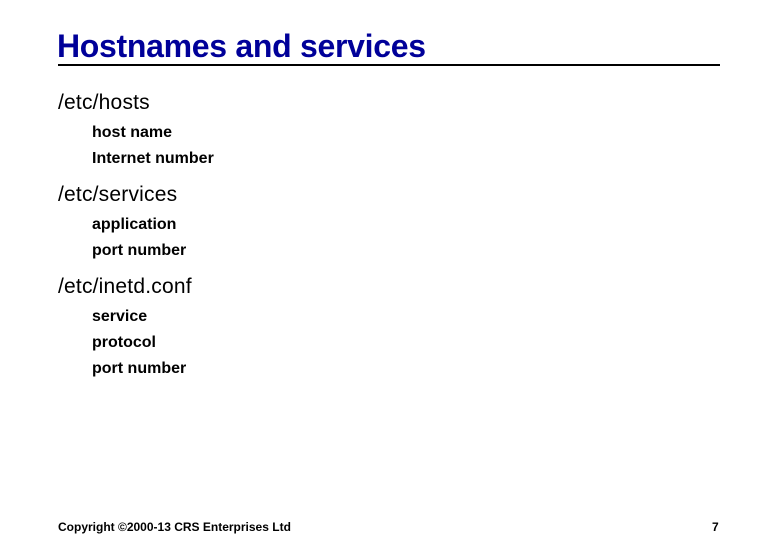 Image resolution: width=780 pixels, height=540 pixels. I want to click on section-item-list: service protocol port number, so click(136, 343).